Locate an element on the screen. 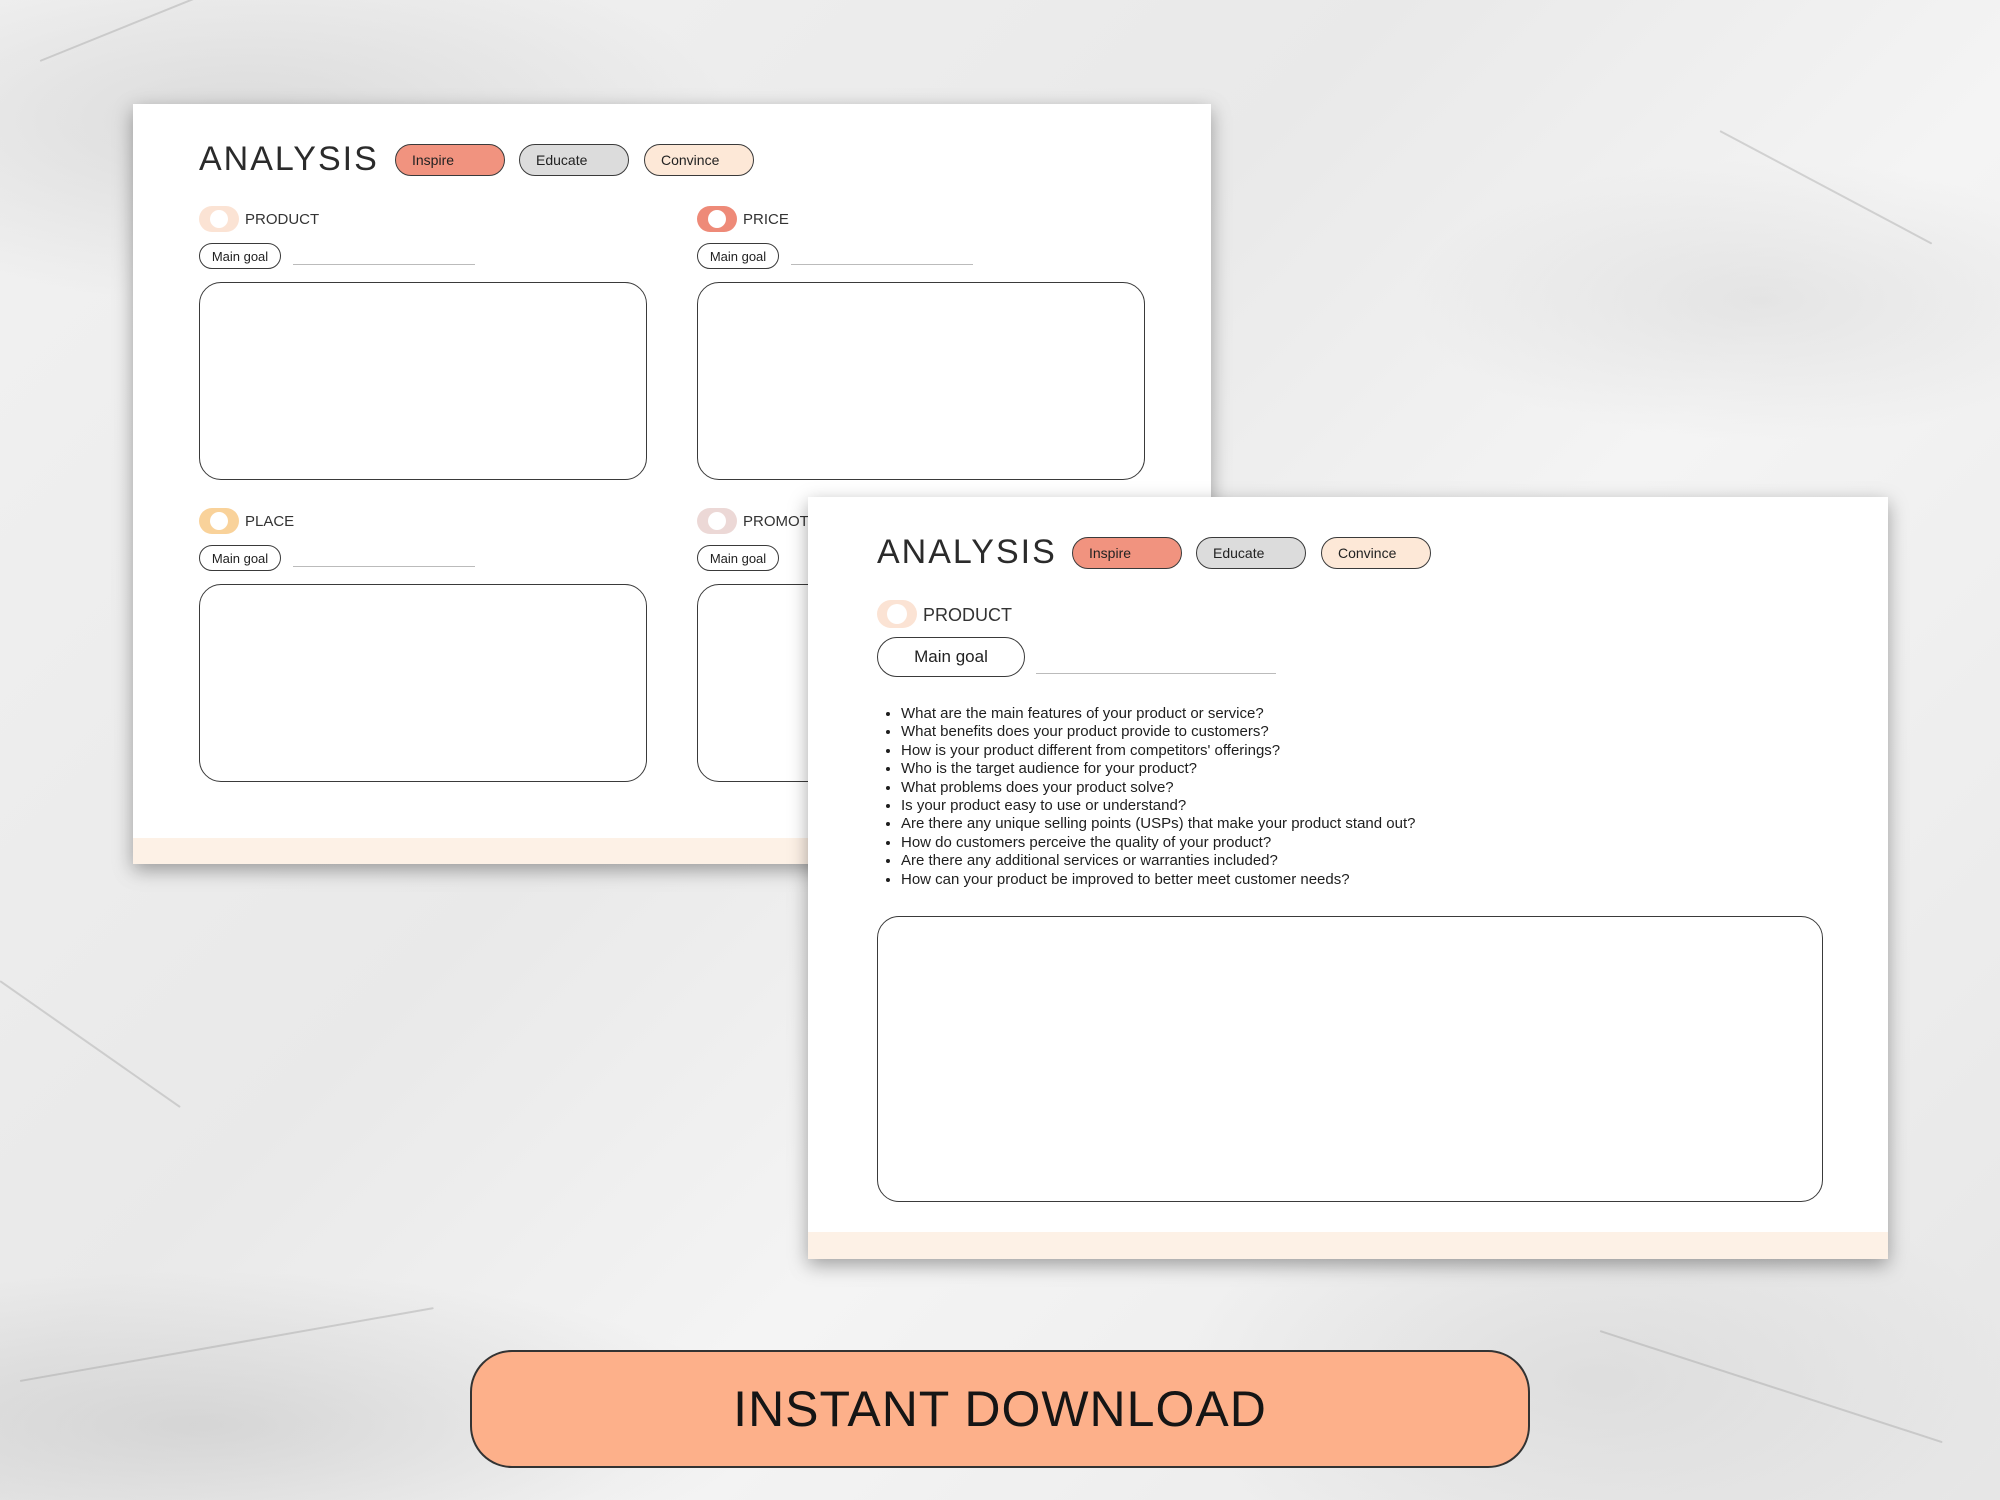  notes-box-price is located at coordinates (921, 381).